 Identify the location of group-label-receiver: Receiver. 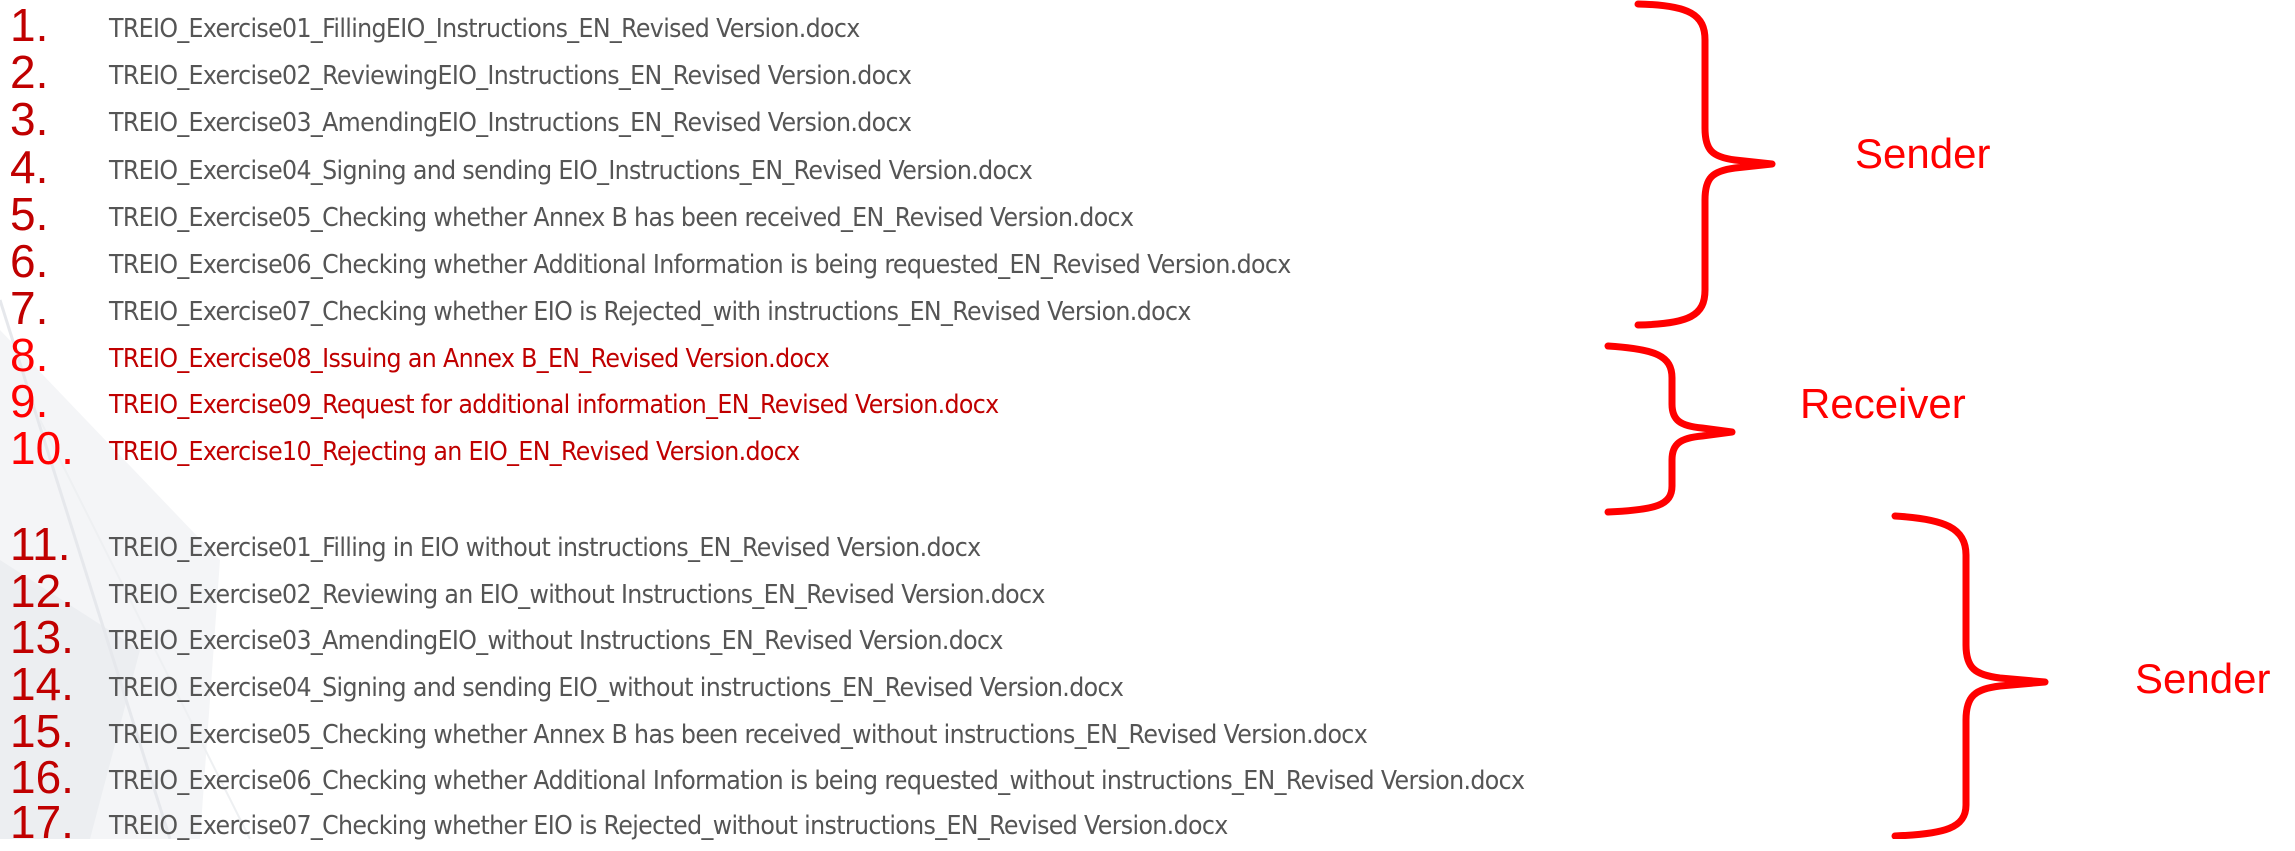
(1883, 403).